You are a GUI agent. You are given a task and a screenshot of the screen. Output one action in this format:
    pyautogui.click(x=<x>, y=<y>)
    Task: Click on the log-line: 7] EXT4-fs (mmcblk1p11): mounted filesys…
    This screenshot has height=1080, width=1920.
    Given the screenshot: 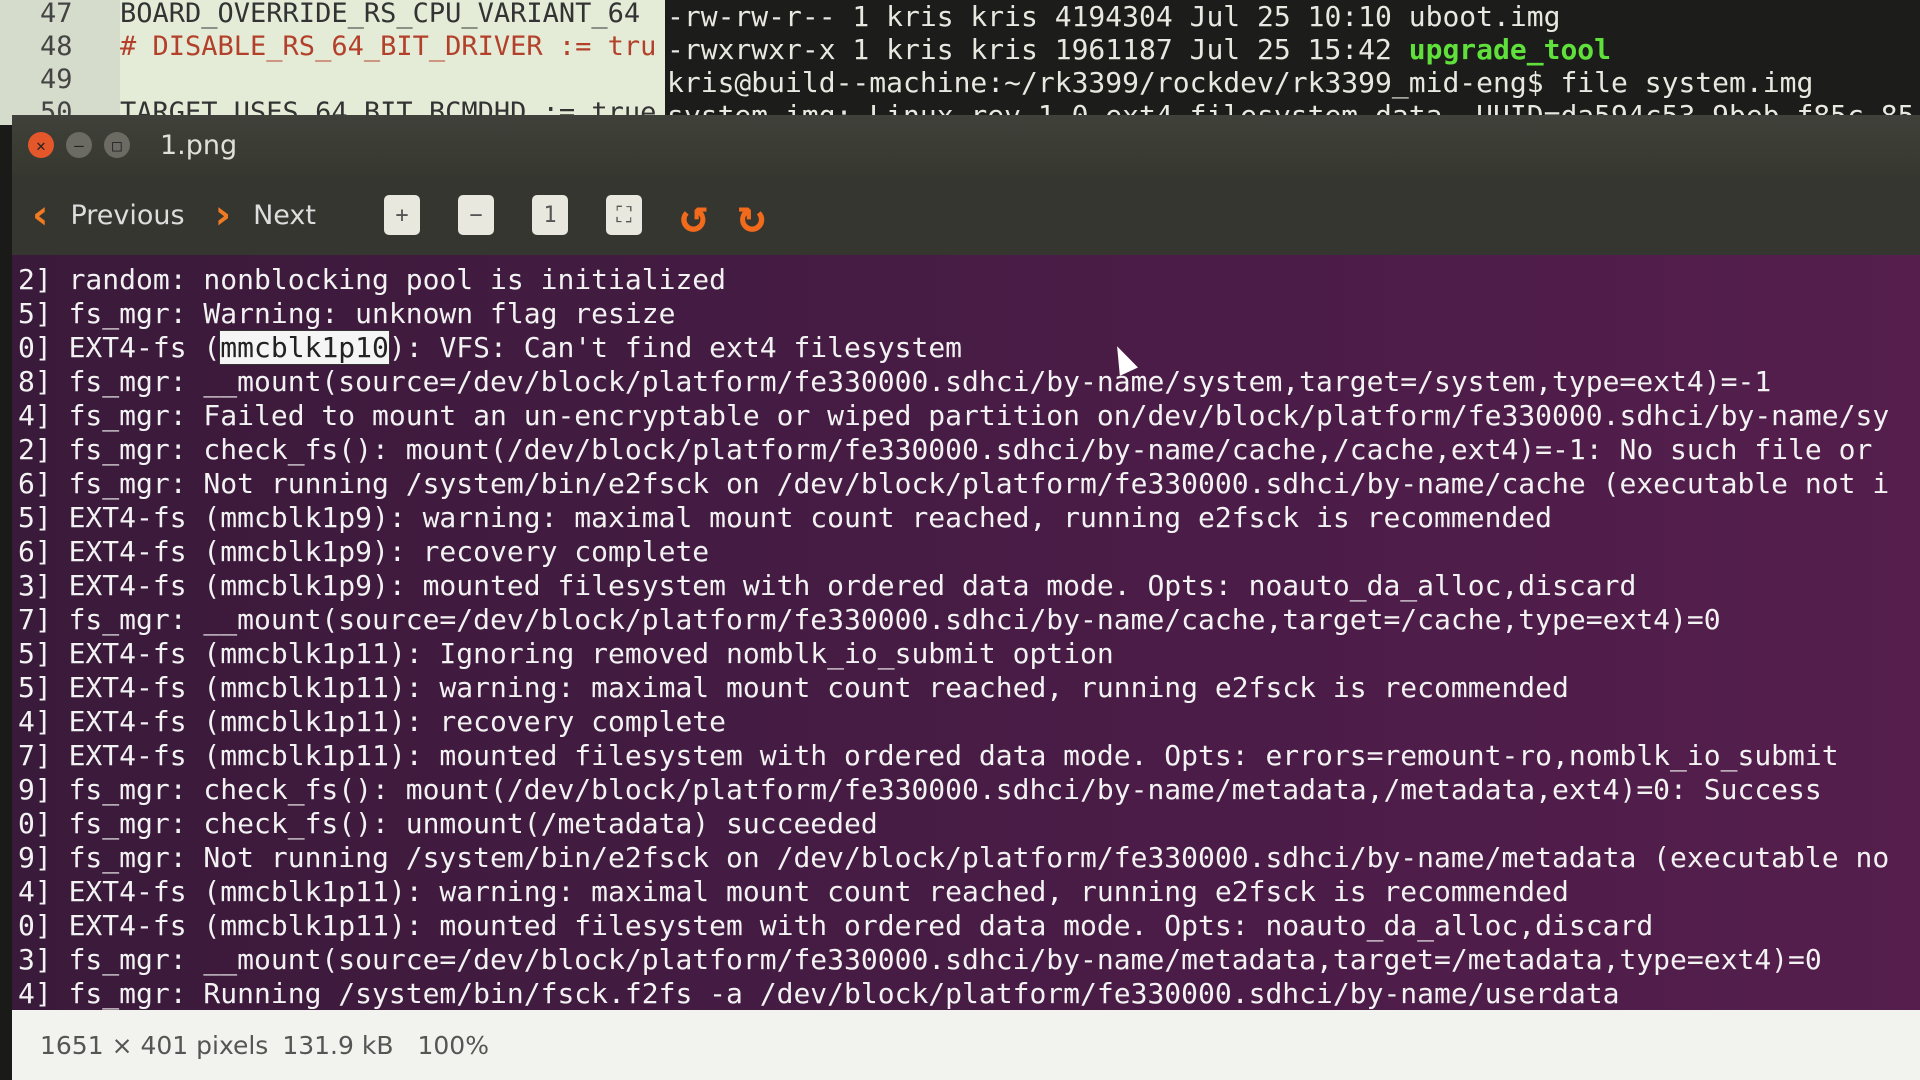 What is the action you would take?
    pyautogui.click(x=928, y=755)
    